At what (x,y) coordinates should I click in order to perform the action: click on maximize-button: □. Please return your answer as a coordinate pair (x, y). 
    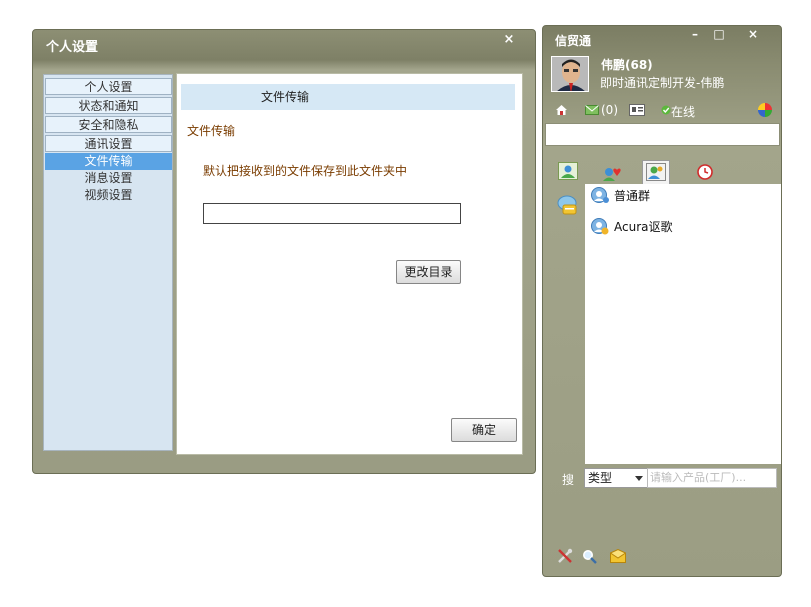
    Looking at the image, I should click on (719, 34).